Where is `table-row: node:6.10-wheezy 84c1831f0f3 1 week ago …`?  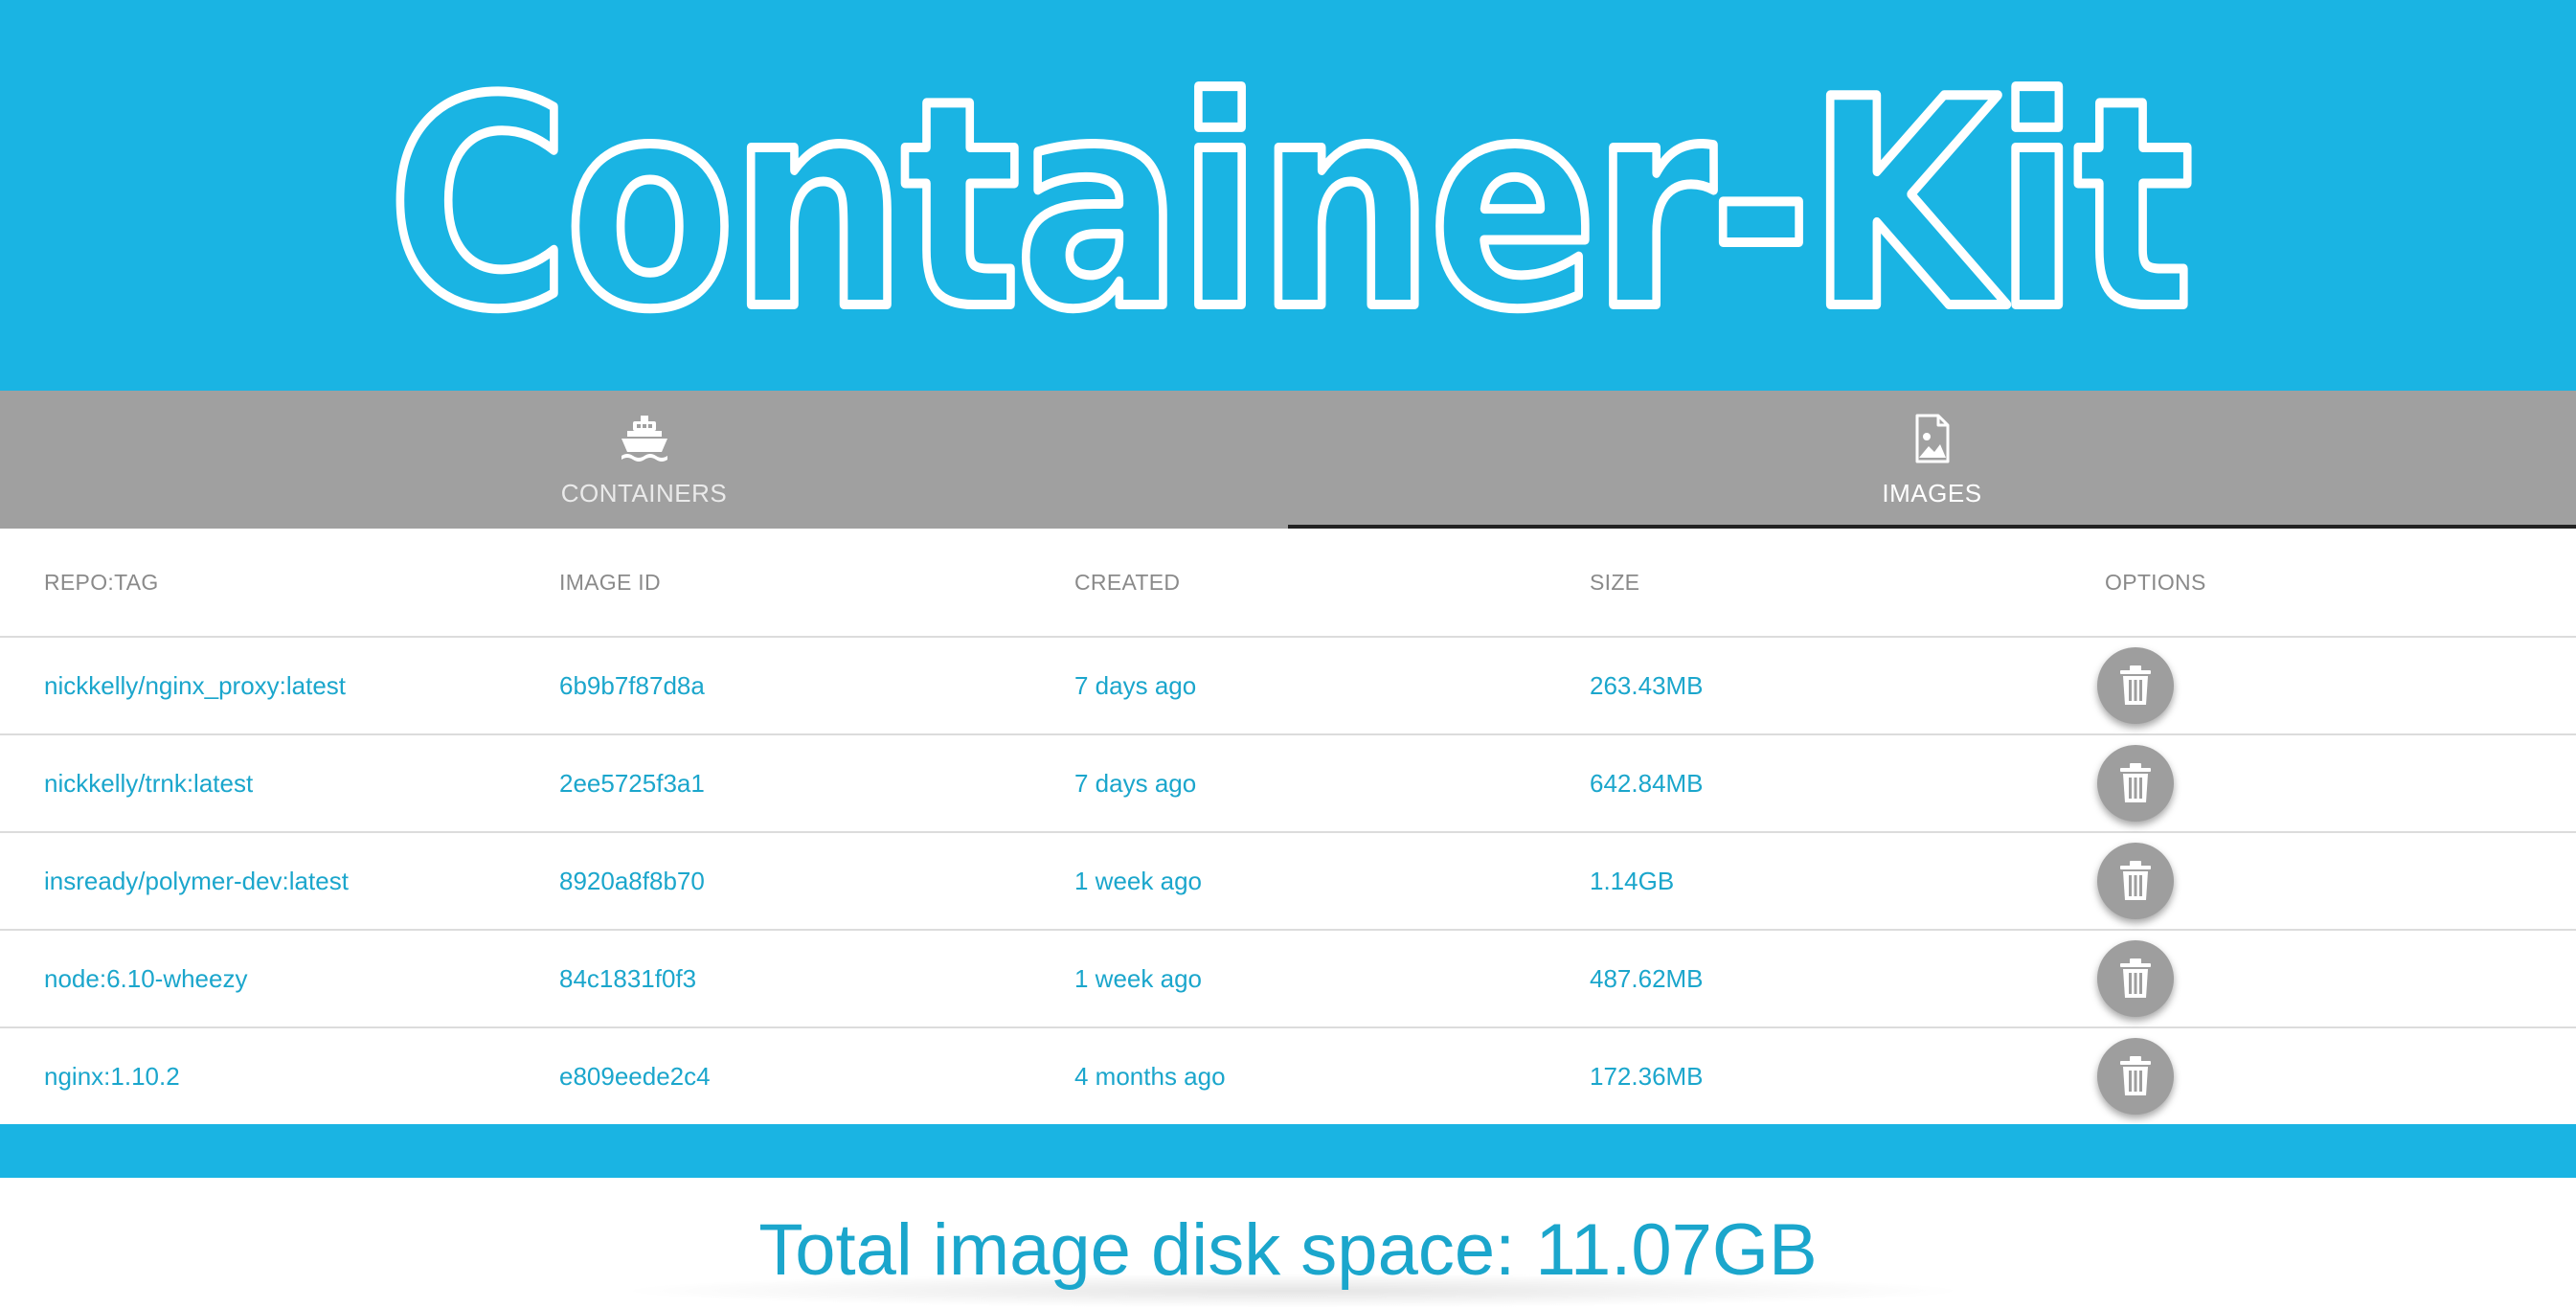 table-row: node:6.10-wheezy 84c1831f0f3 1 week ago … is located at coordinates (1288, 979).